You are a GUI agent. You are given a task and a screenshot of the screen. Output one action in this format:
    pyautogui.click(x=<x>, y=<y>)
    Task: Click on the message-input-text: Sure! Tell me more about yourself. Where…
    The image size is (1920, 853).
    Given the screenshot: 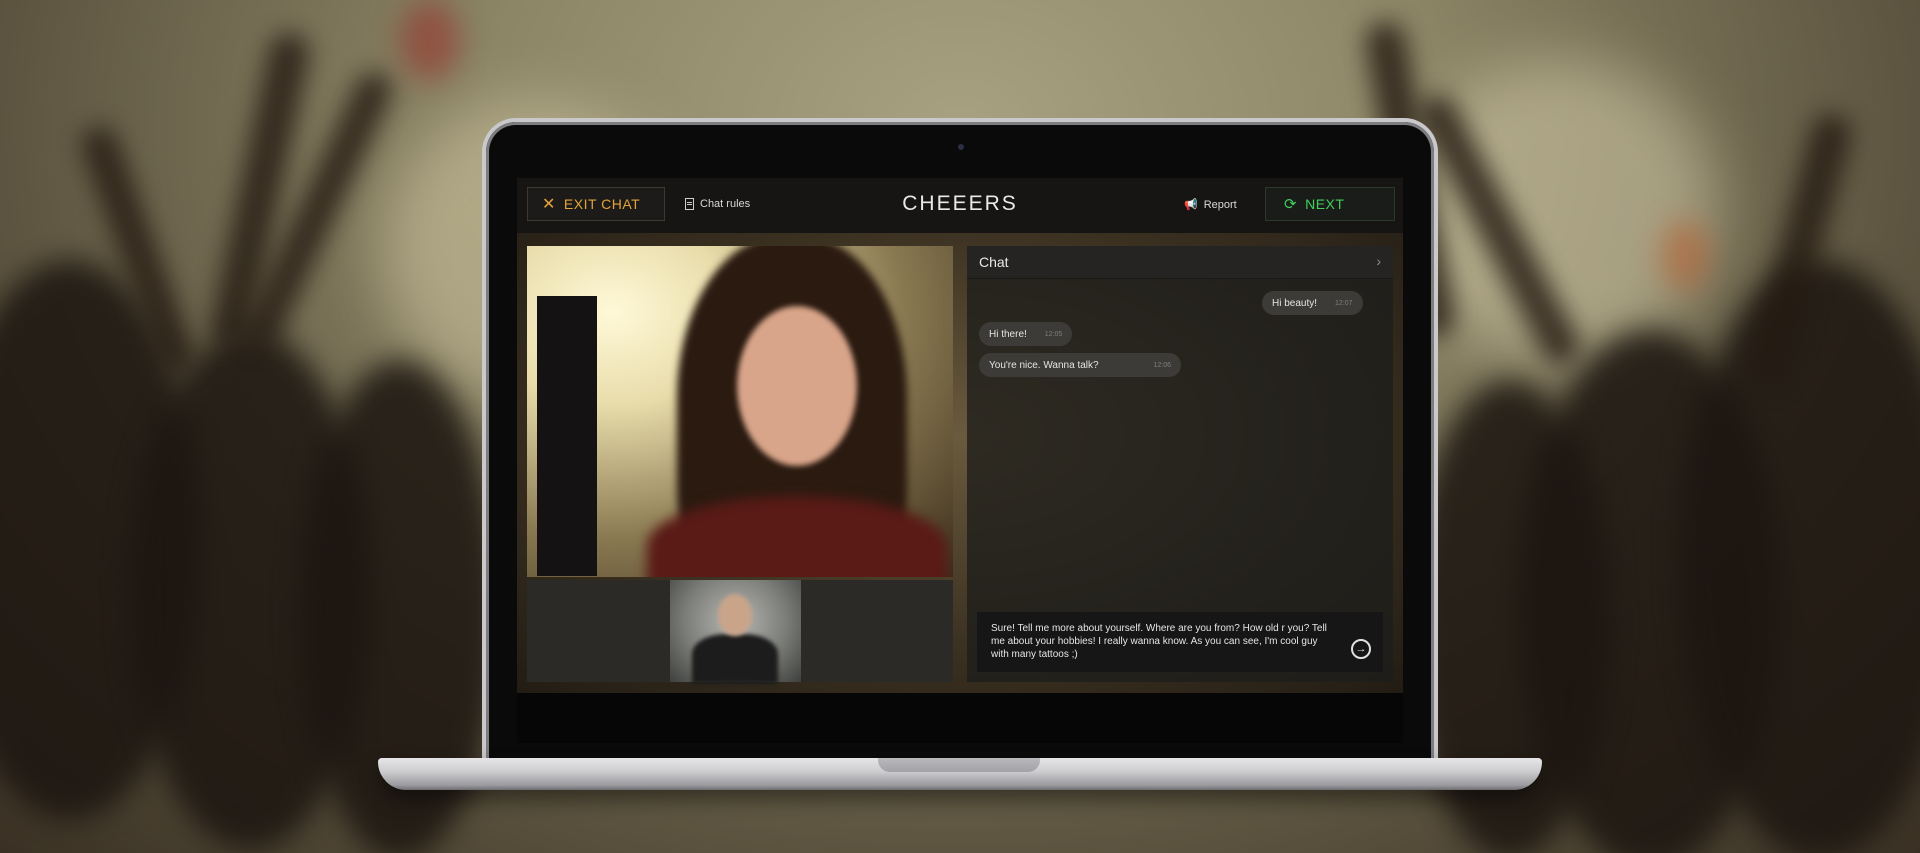 What is the action you would take?
    pyautogui.click(x=1159, y=641)
    